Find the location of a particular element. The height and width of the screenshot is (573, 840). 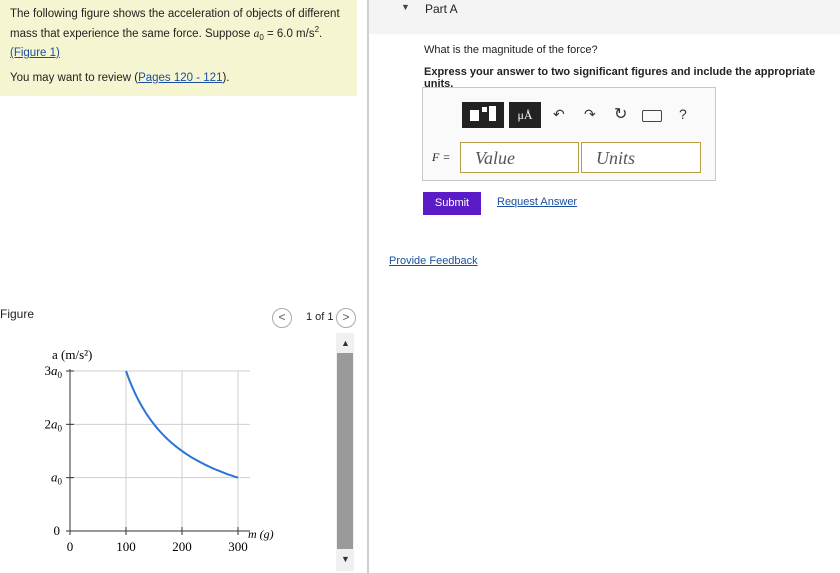

reset-icon: ↻ is located at coordinates (620, 114).